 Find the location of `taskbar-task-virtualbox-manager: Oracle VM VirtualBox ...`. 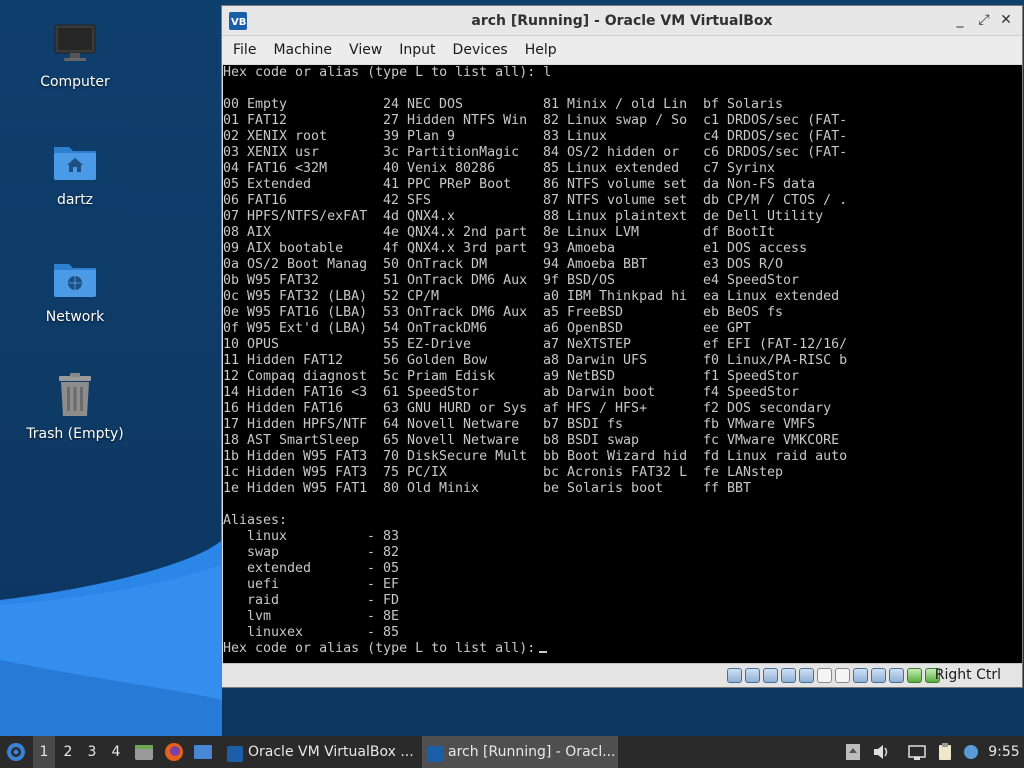

taskbar-task-virtualbox-manager: Oracle VM VirtualBox ... is located at coordinates (320, 752).